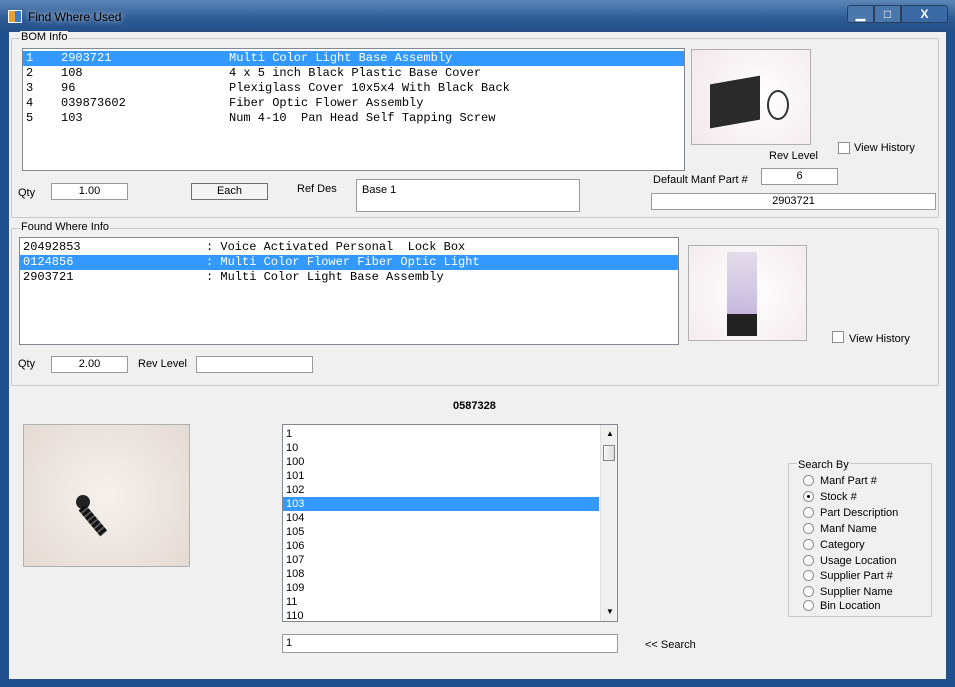 This screenshot has width=955, height=687. What do you see at coordinates (72, 73) in the screenshot?
I see `bom-cell-stock: 108` at bounding box center [72, 73].